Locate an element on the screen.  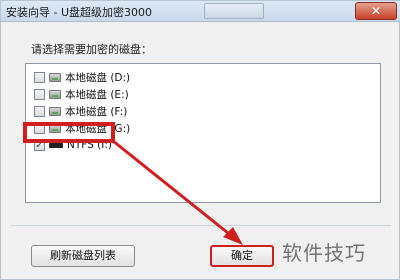
selected-disk-highlight-box is located at coordinates (69, 132).